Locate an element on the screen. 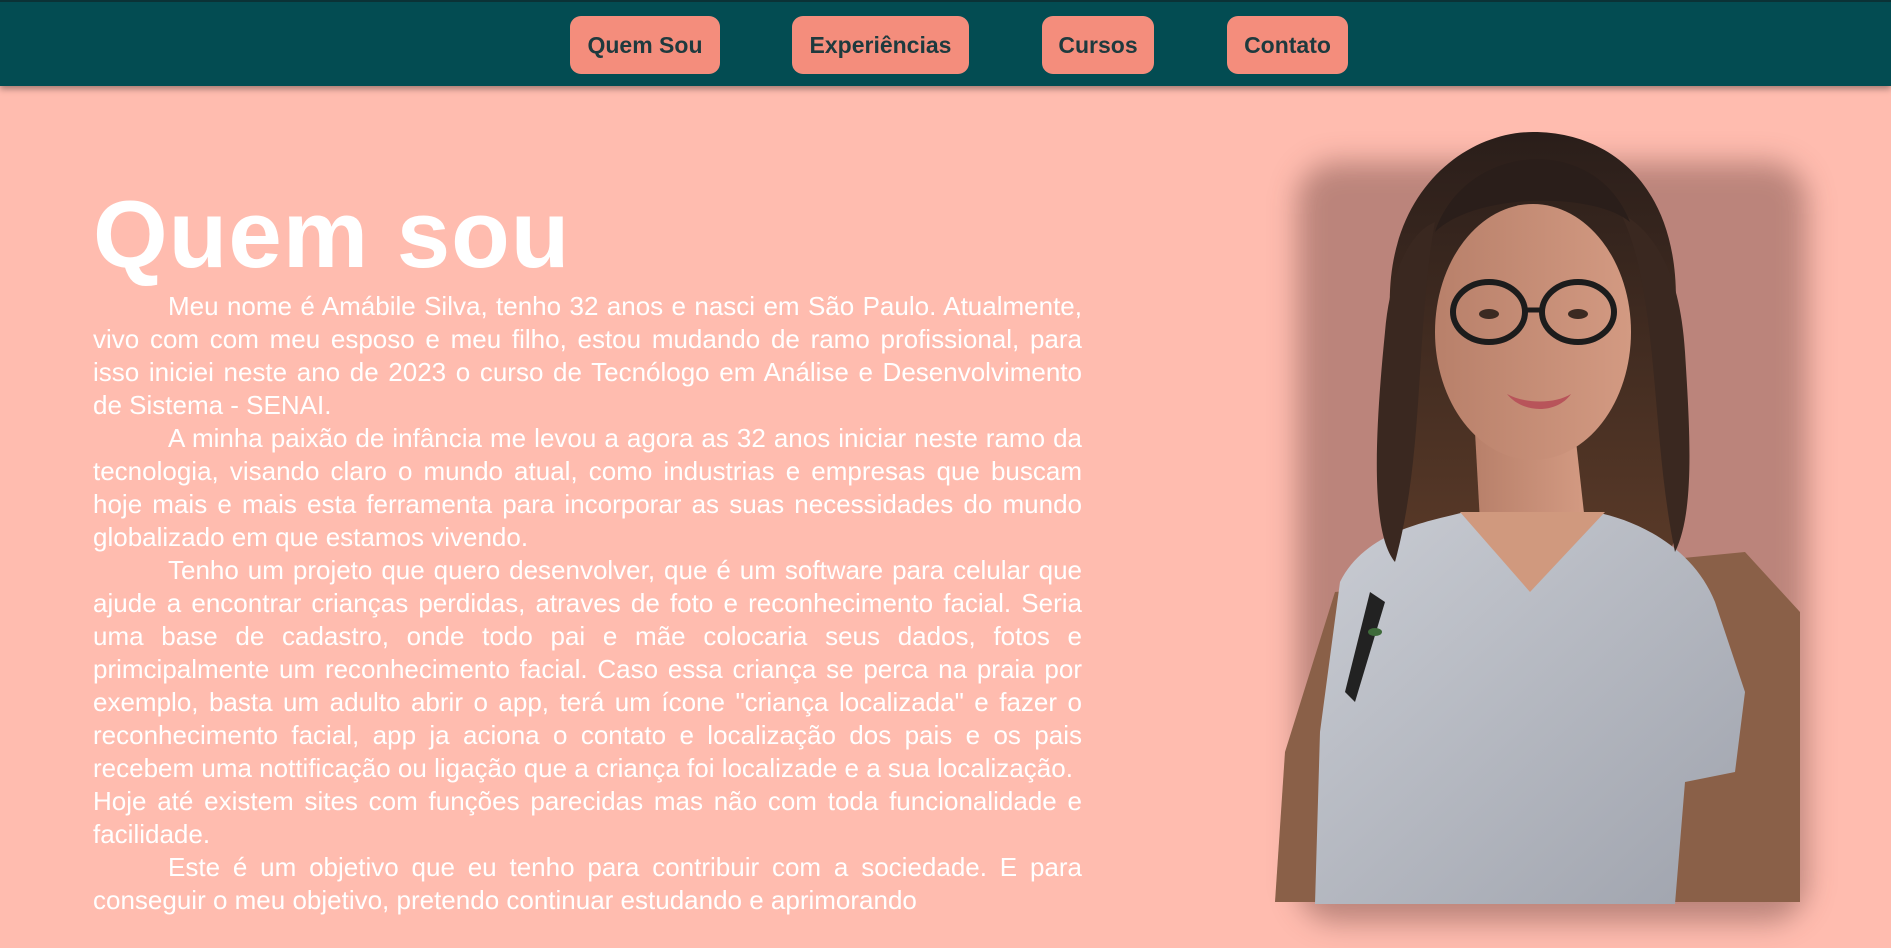 Image resolution: width=1891 pixels, height=948 pixels. top-navbar: Quem Sou Experiências Cursos Contato is located at coordinates (945, 43).